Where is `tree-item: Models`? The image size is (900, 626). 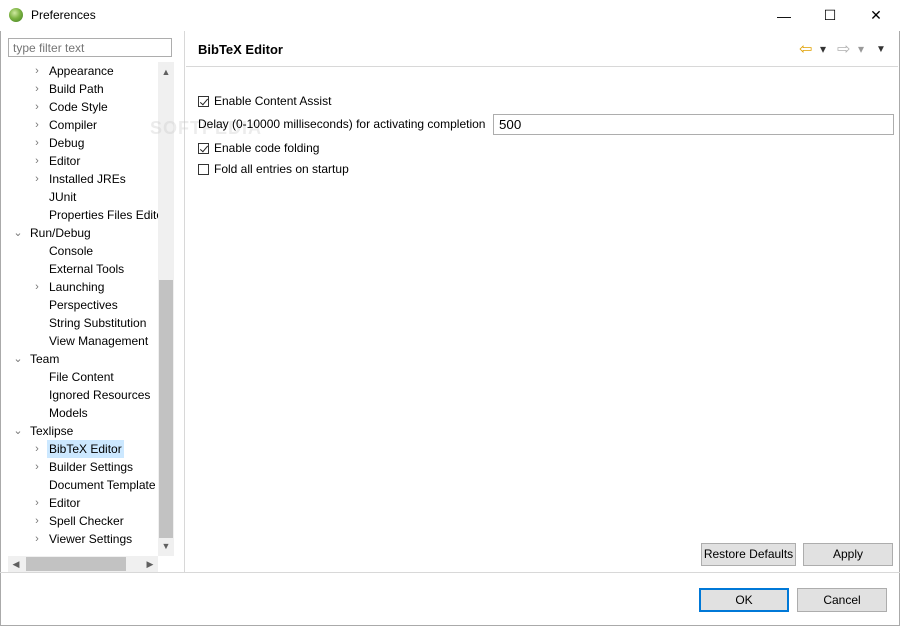
tree-item: Models is located at coordinates (83, 413).